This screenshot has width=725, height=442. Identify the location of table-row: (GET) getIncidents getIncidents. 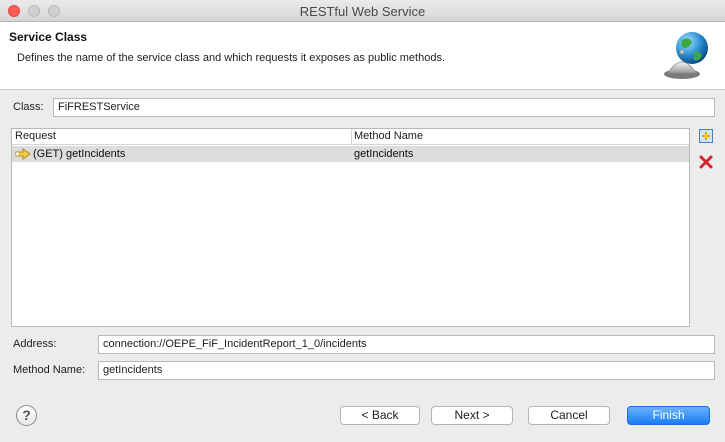
(350, 154).